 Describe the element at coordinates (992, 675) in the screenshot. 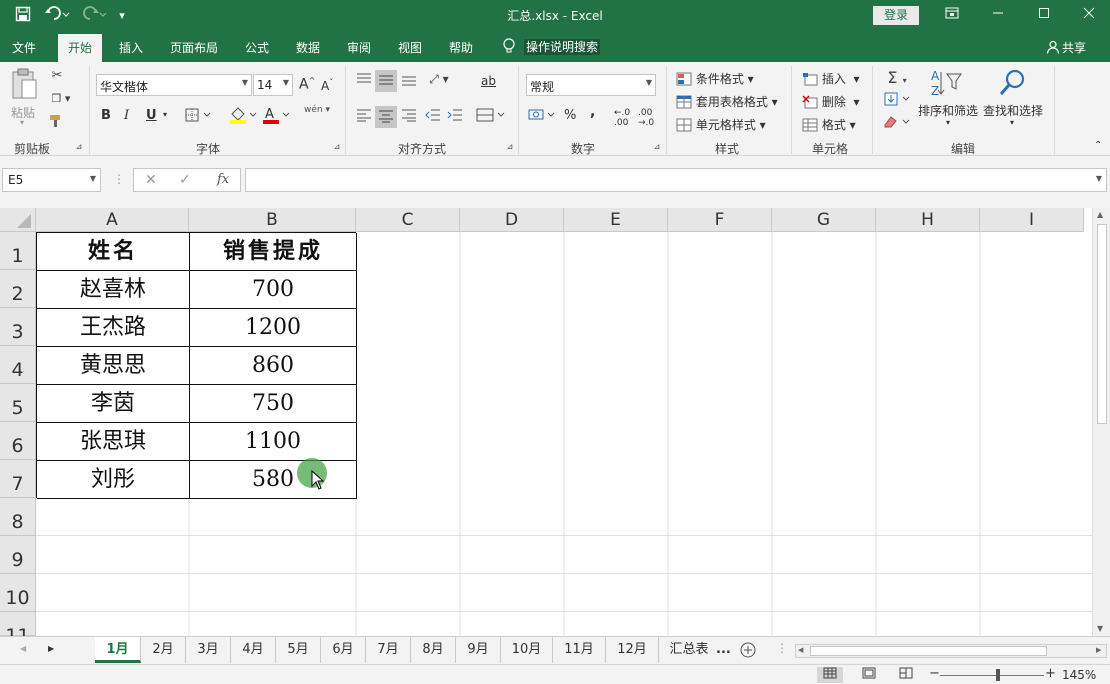

I see `zoom-slider-track` at that location.